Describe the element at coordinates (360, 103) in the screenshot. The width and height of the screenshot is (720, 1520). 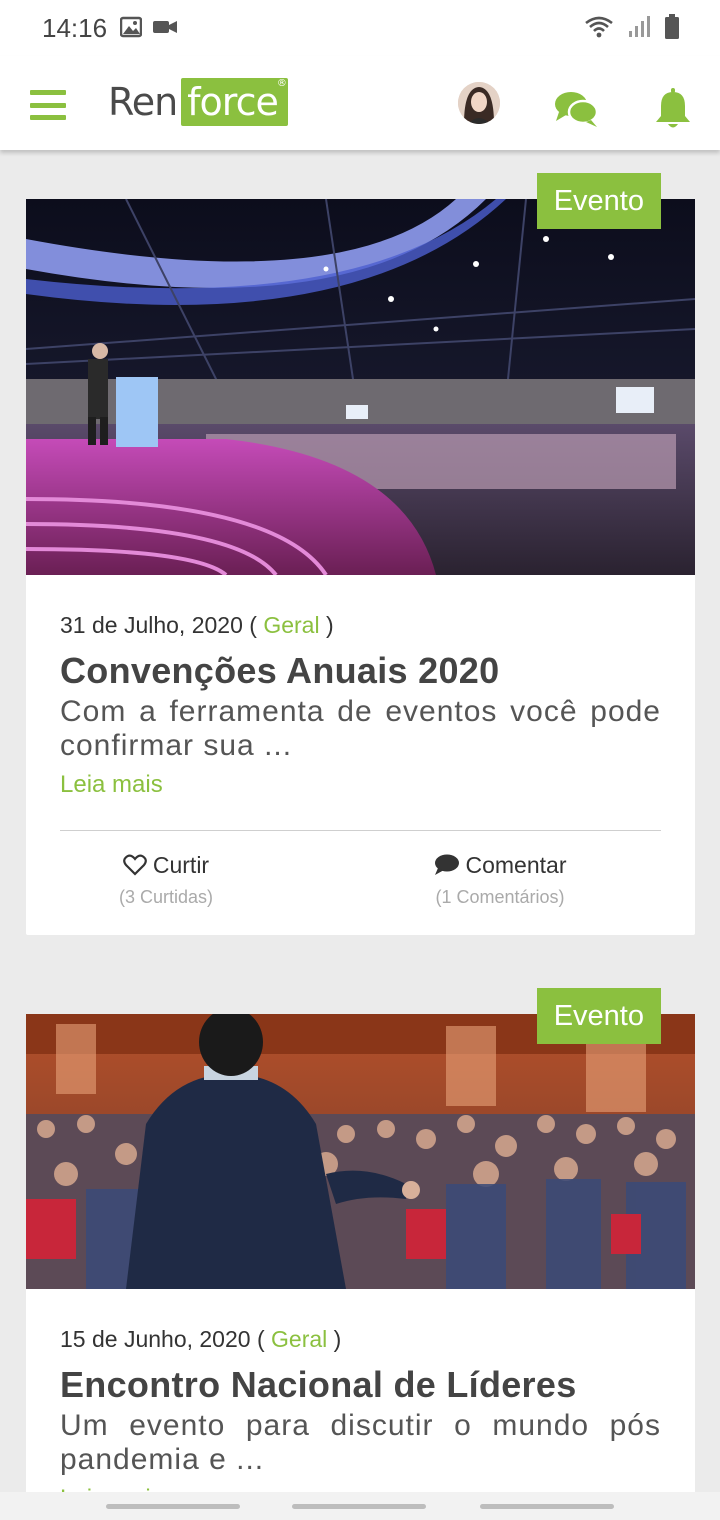
I see `app-header: Ren force ®` at that location.